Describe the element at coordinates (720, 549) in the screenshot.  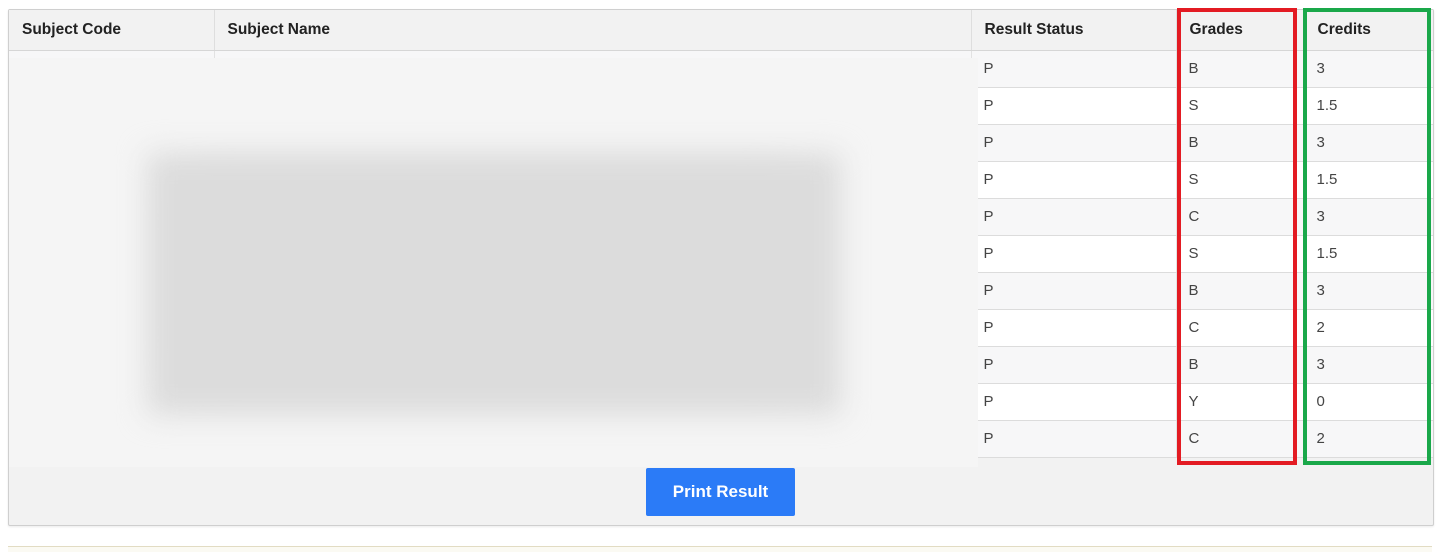
I see `bottom-panel-edge` at that location.